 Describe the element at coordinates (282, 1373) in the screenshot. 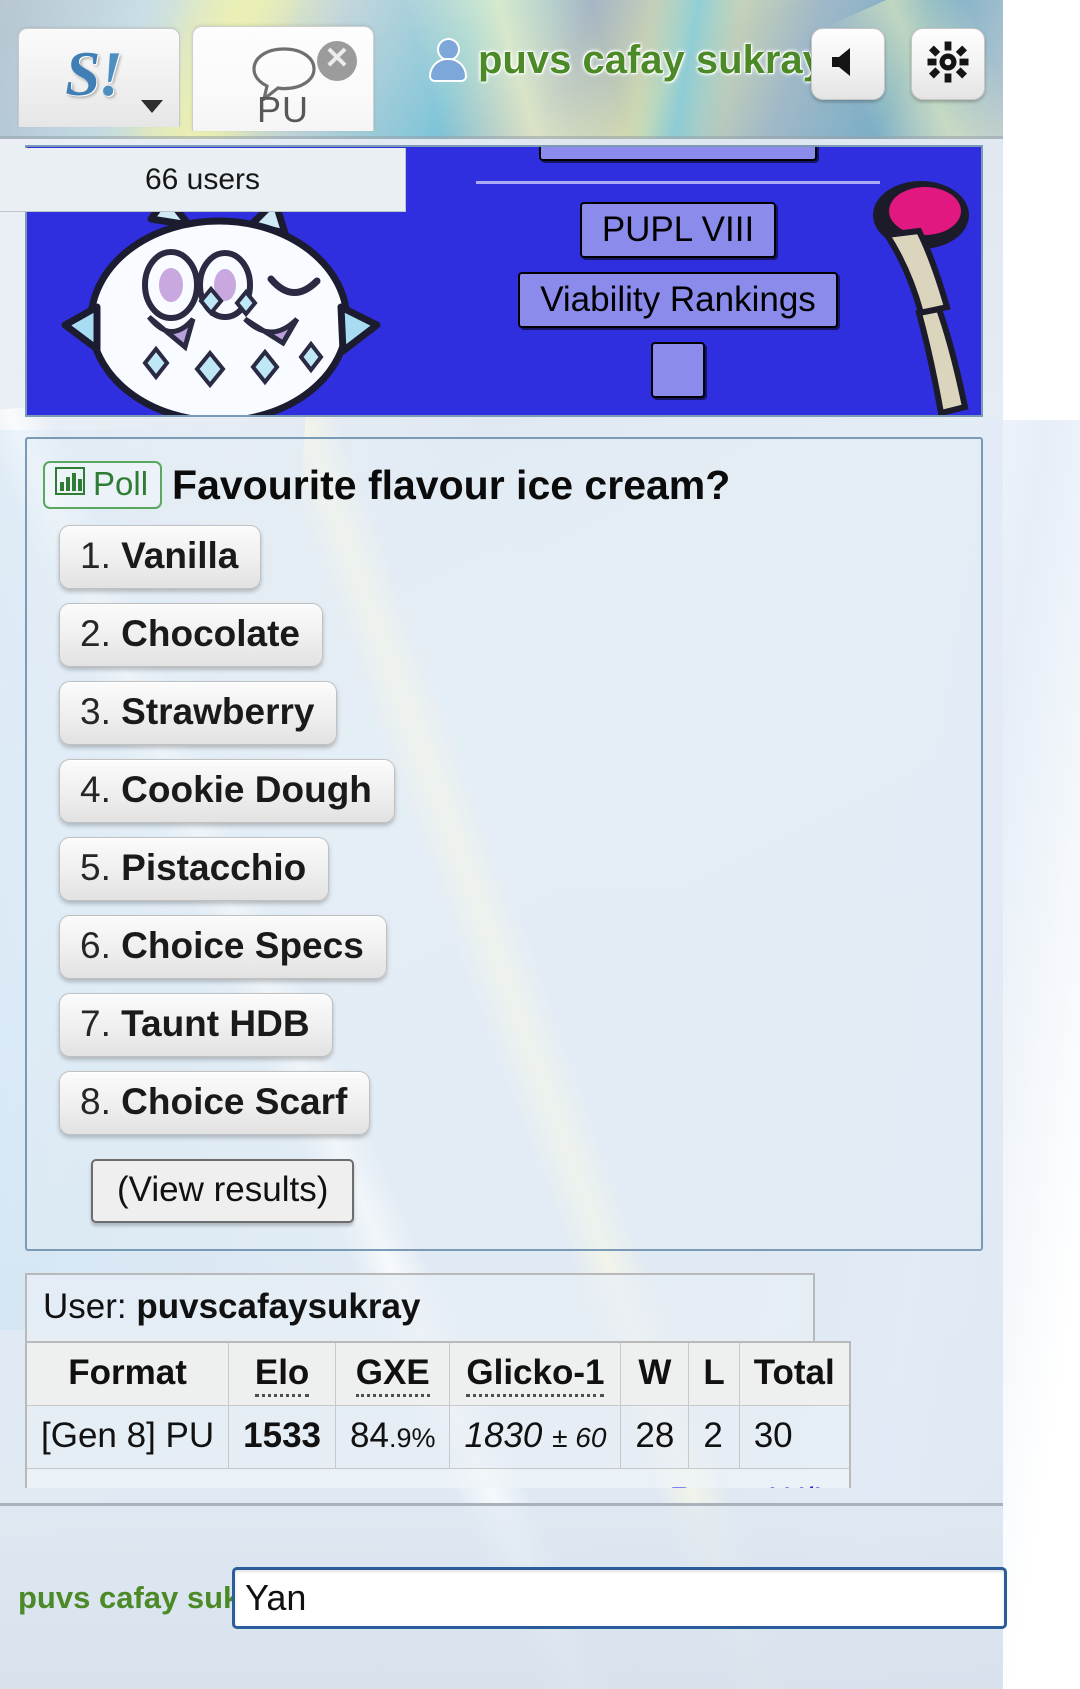

I see `column-header-elo: Elo` at that location.